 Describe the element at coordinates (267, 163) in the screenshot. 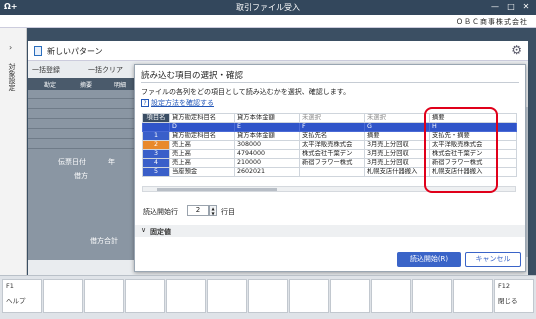

I see `table-cell: 210000` at that location.